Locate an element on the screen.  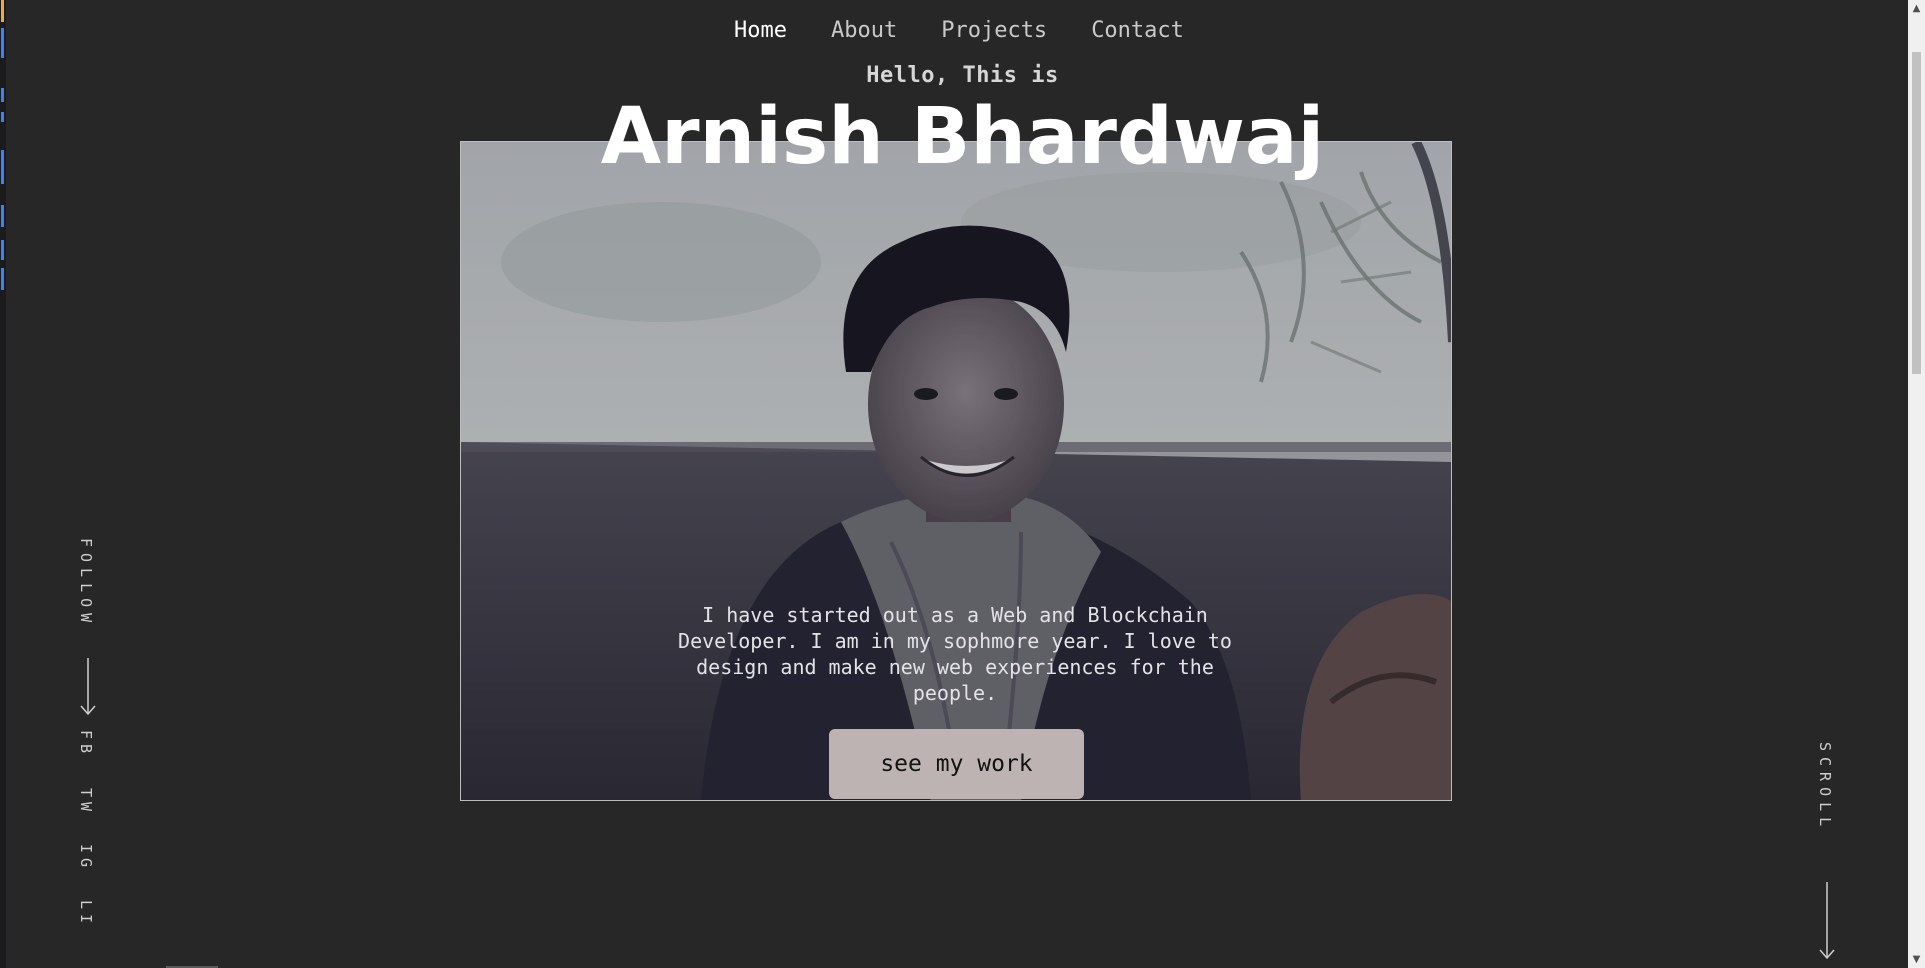
scroll-indicator: SCROLL is located at coordinates (1828, 852).